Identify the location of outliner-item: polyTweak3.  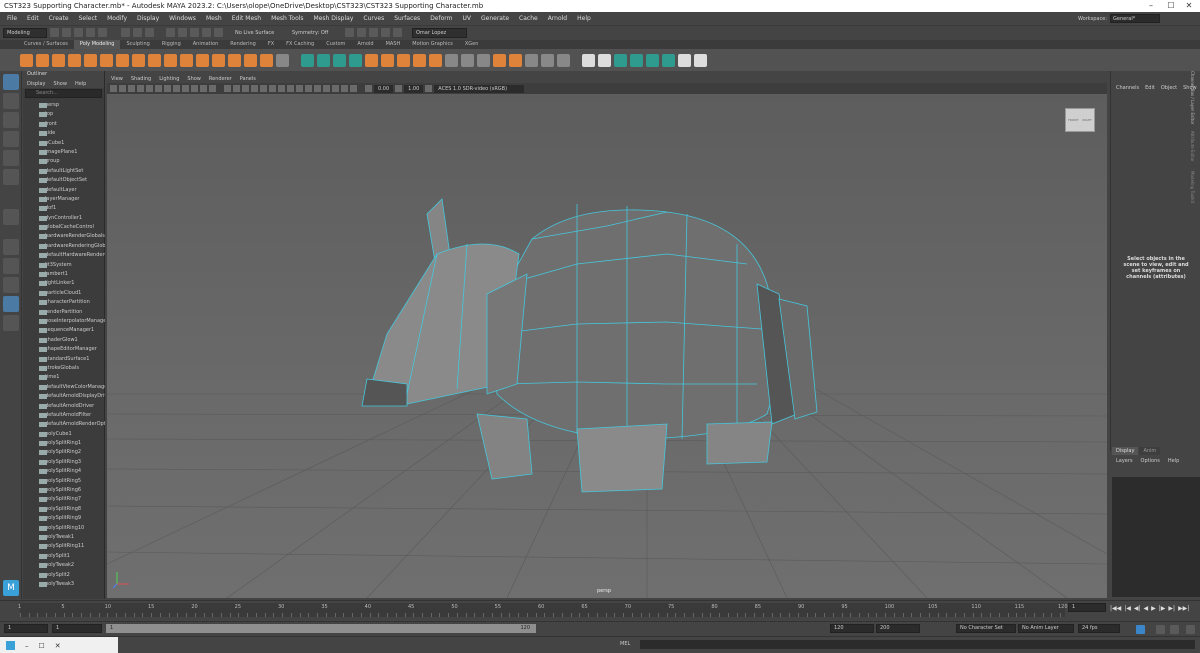
(64, 584).